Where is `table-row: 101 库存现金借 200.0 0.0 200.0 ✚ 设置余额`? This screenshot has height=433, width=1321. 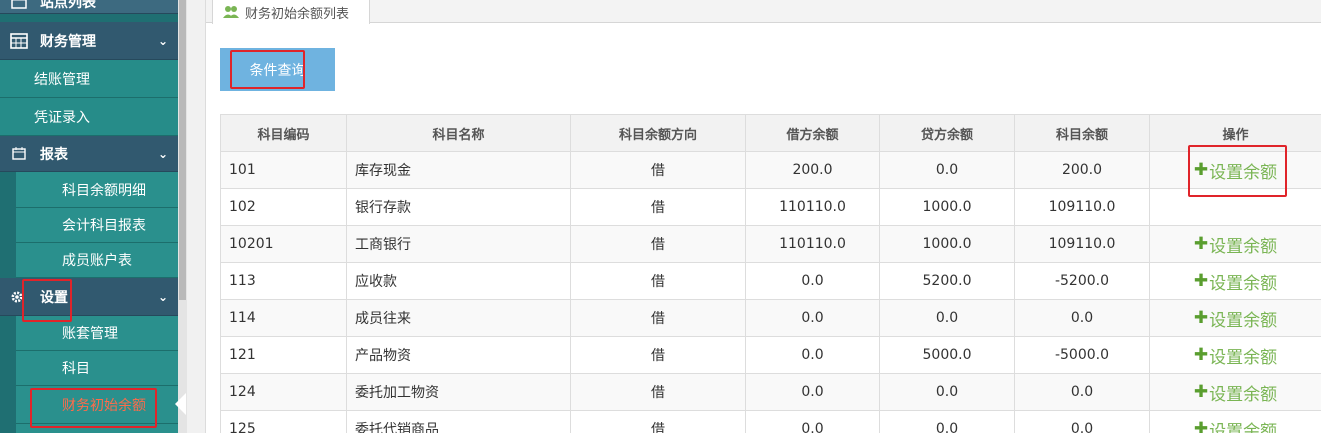
table-row: 101 库存现金借 200.0 0.0 200.0 ✚ 设置余额 is located at coordinates (770, 170).